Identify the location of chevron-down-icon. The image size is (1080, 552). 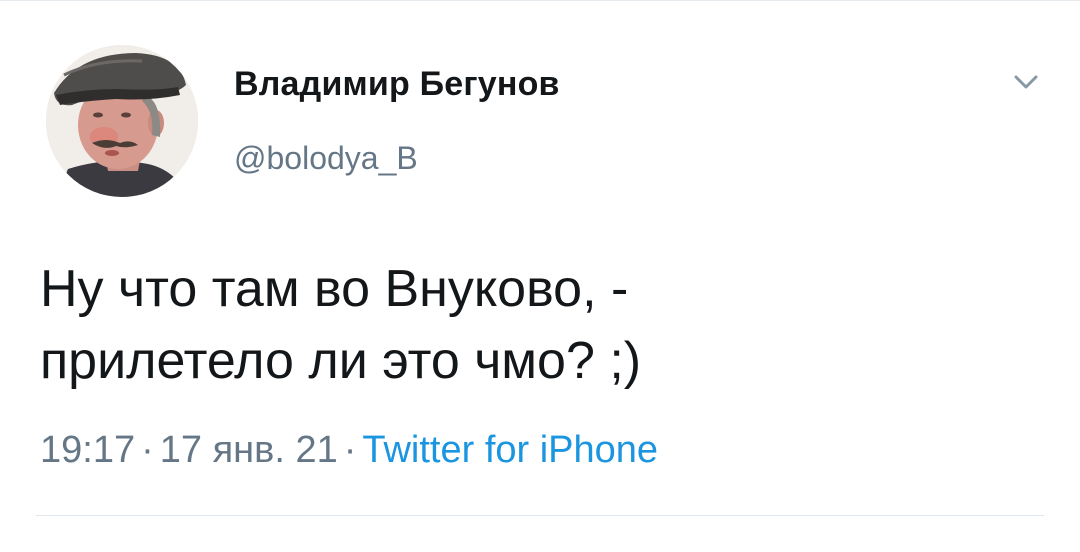
(1026, 82).